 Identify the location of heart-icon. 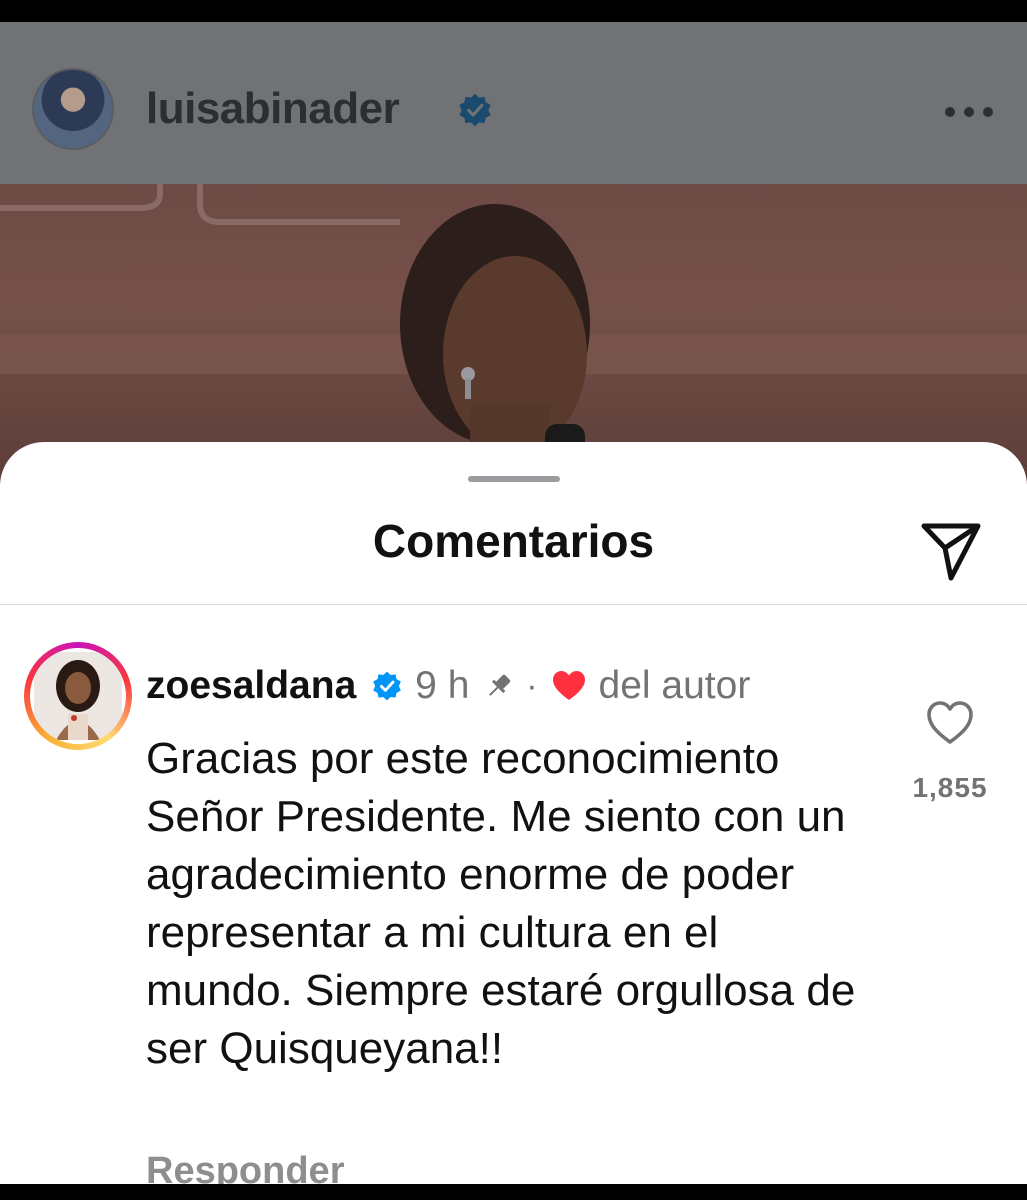
(569, 685).